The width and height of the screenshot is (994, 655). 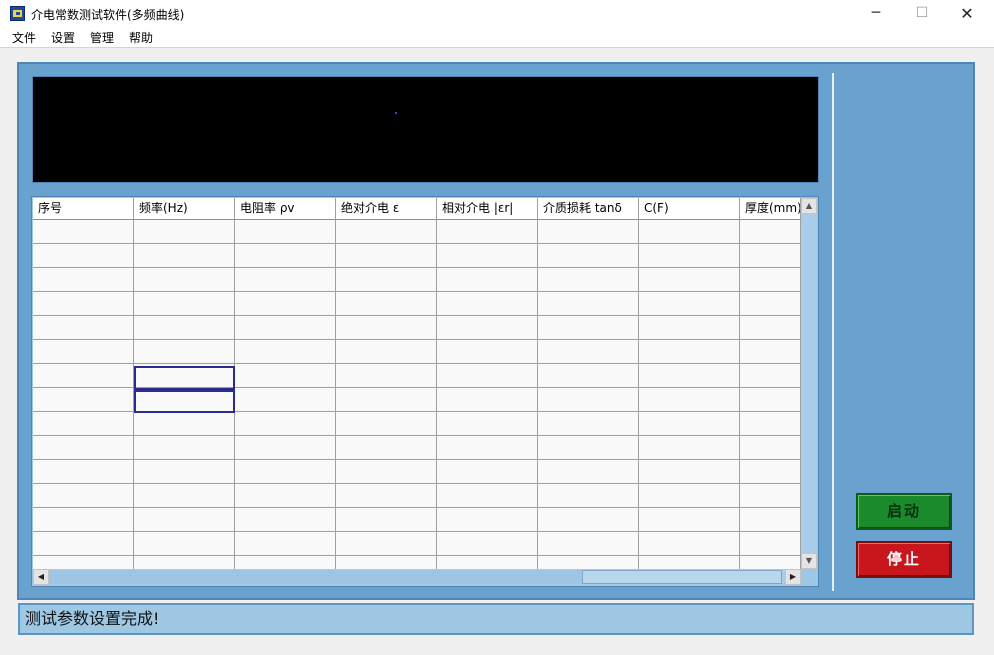 What do you see at coordinates (315, 577) in the screenshot?
I see `horizontal-scroll-track` at bounding box center [315, 577].